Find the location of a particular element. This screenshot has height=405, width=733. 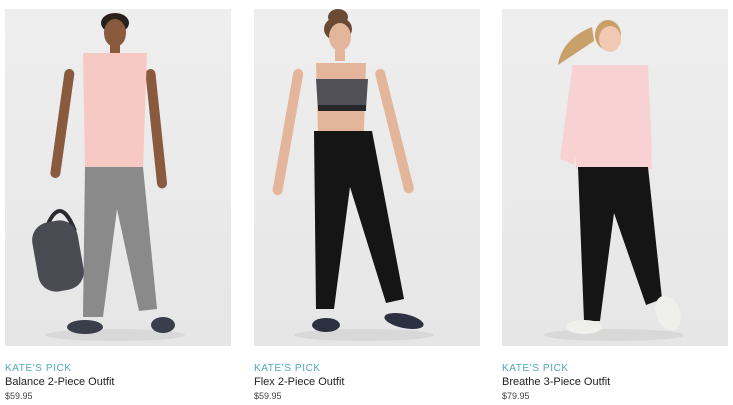

product-name: Balance 2-Piece Outfit is located at coordinates (59, 382).